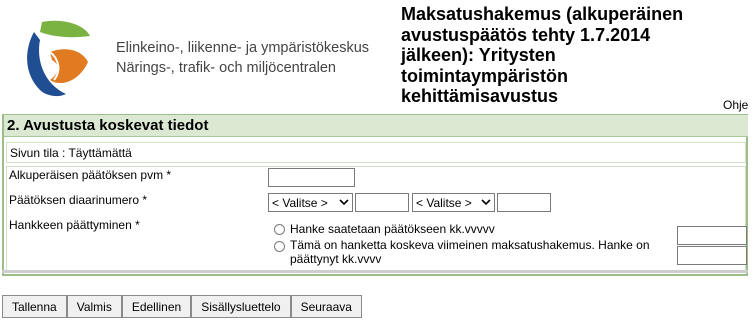 This screenshot has height=326, width=755. What do you see at coordinates (90, 175) in the screenshot?
I see `original-decision-date-label: Alkuperäisen päätöksen pvm *` at bounding box center [90, 175].